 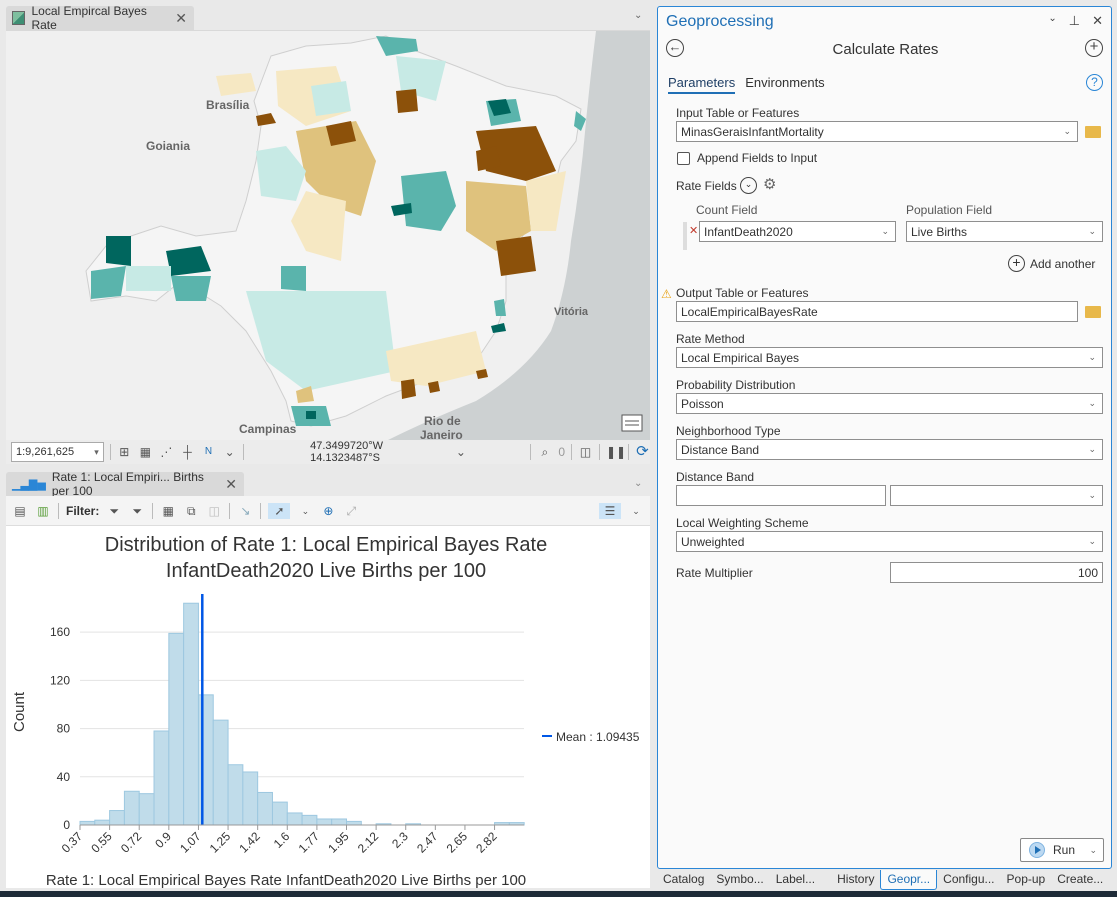 What do you see at coordinates (855, 880) in the screenshot?
I see `tab-history: History` at bounding box center [855, 880].